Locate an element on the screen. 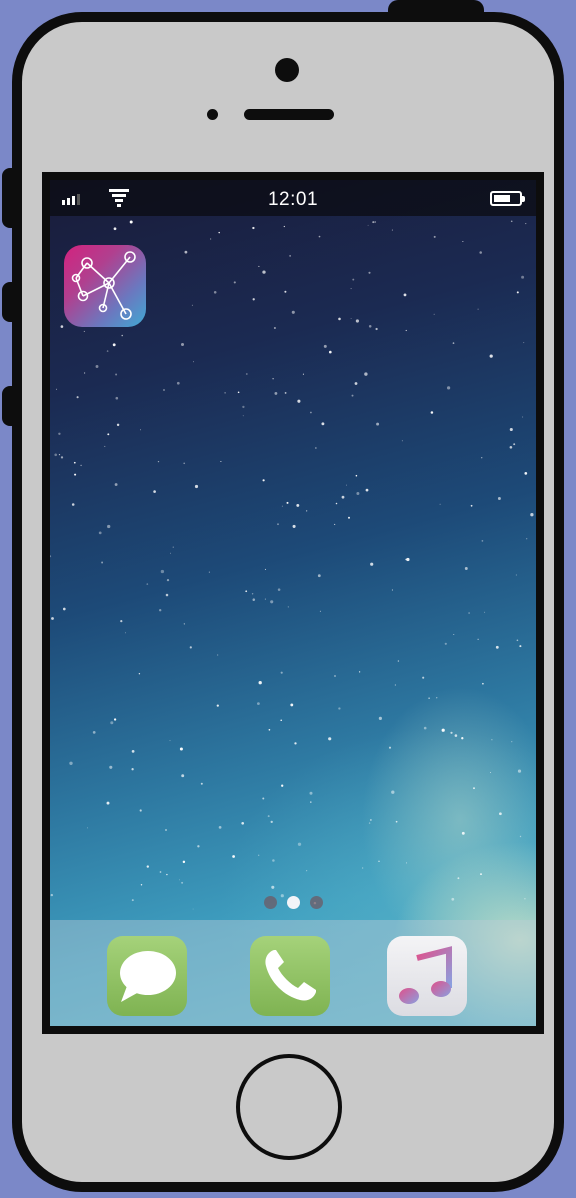 Image resolution: width=576 pixels, height=1198 pixels. page-dot-active is located at coordinates (293, 902).